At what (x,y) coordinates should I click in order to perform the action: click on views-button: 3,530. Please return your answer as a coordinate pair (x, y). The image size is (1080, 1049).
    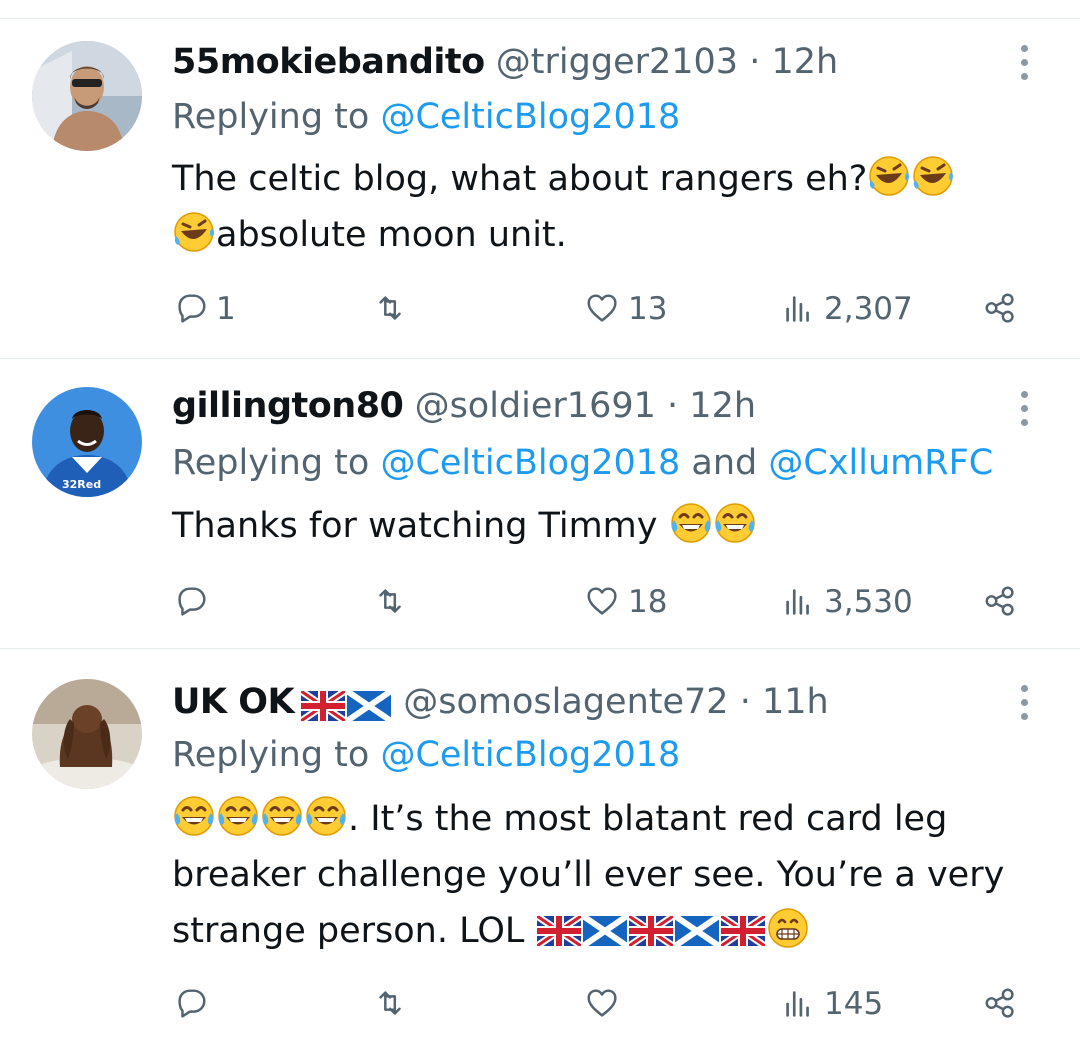
    Looking at the image, I should click on (846, 602).